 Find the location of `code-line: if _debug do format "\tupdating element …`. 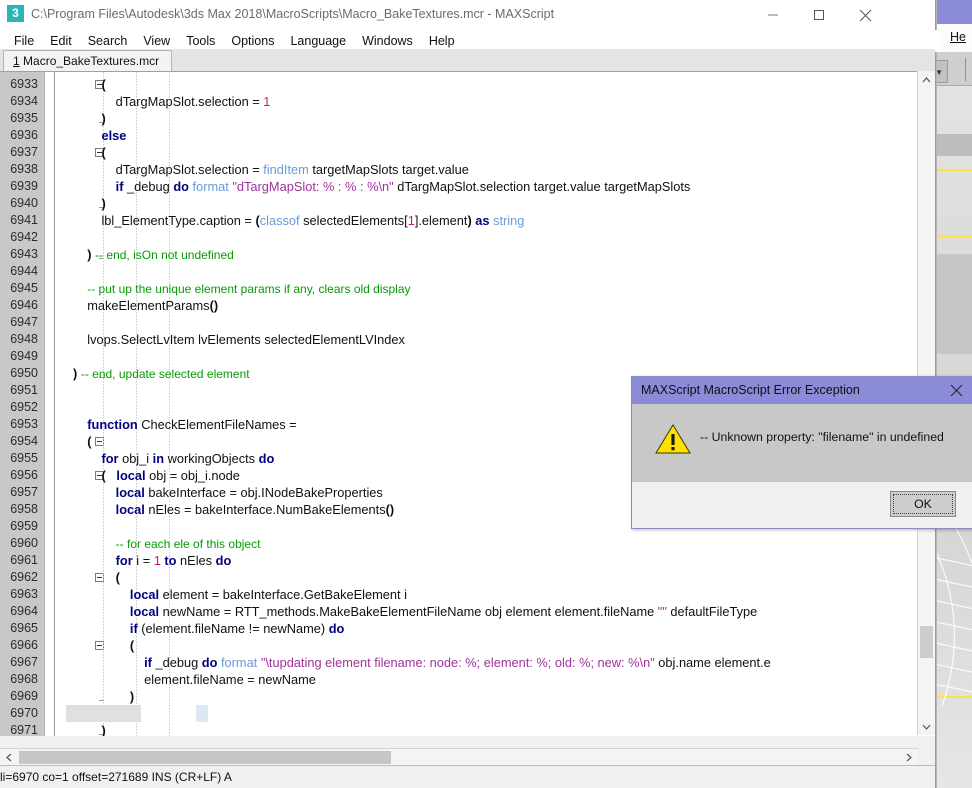

code-line: if _debug do format "\tupdating element … is located at coordinates (422, 662).